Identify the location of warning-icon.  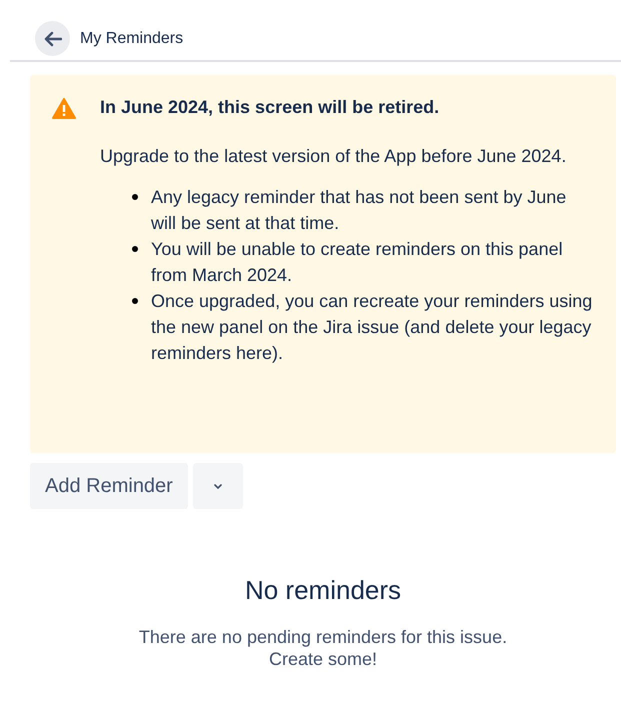
(64, 108).